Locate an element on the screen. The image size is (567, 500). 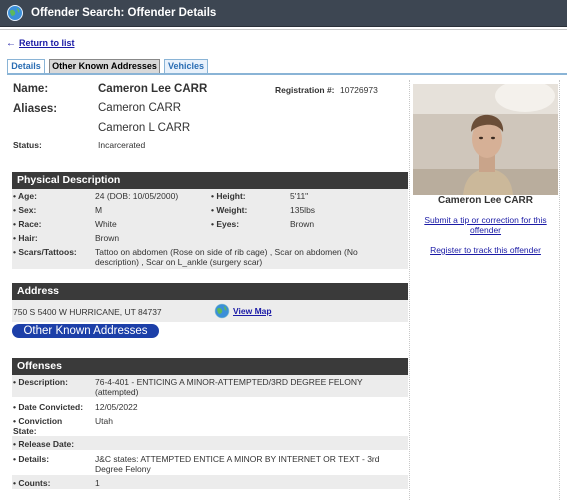
register-track-link: Register to track this offender is located at coordinates (485, 250).